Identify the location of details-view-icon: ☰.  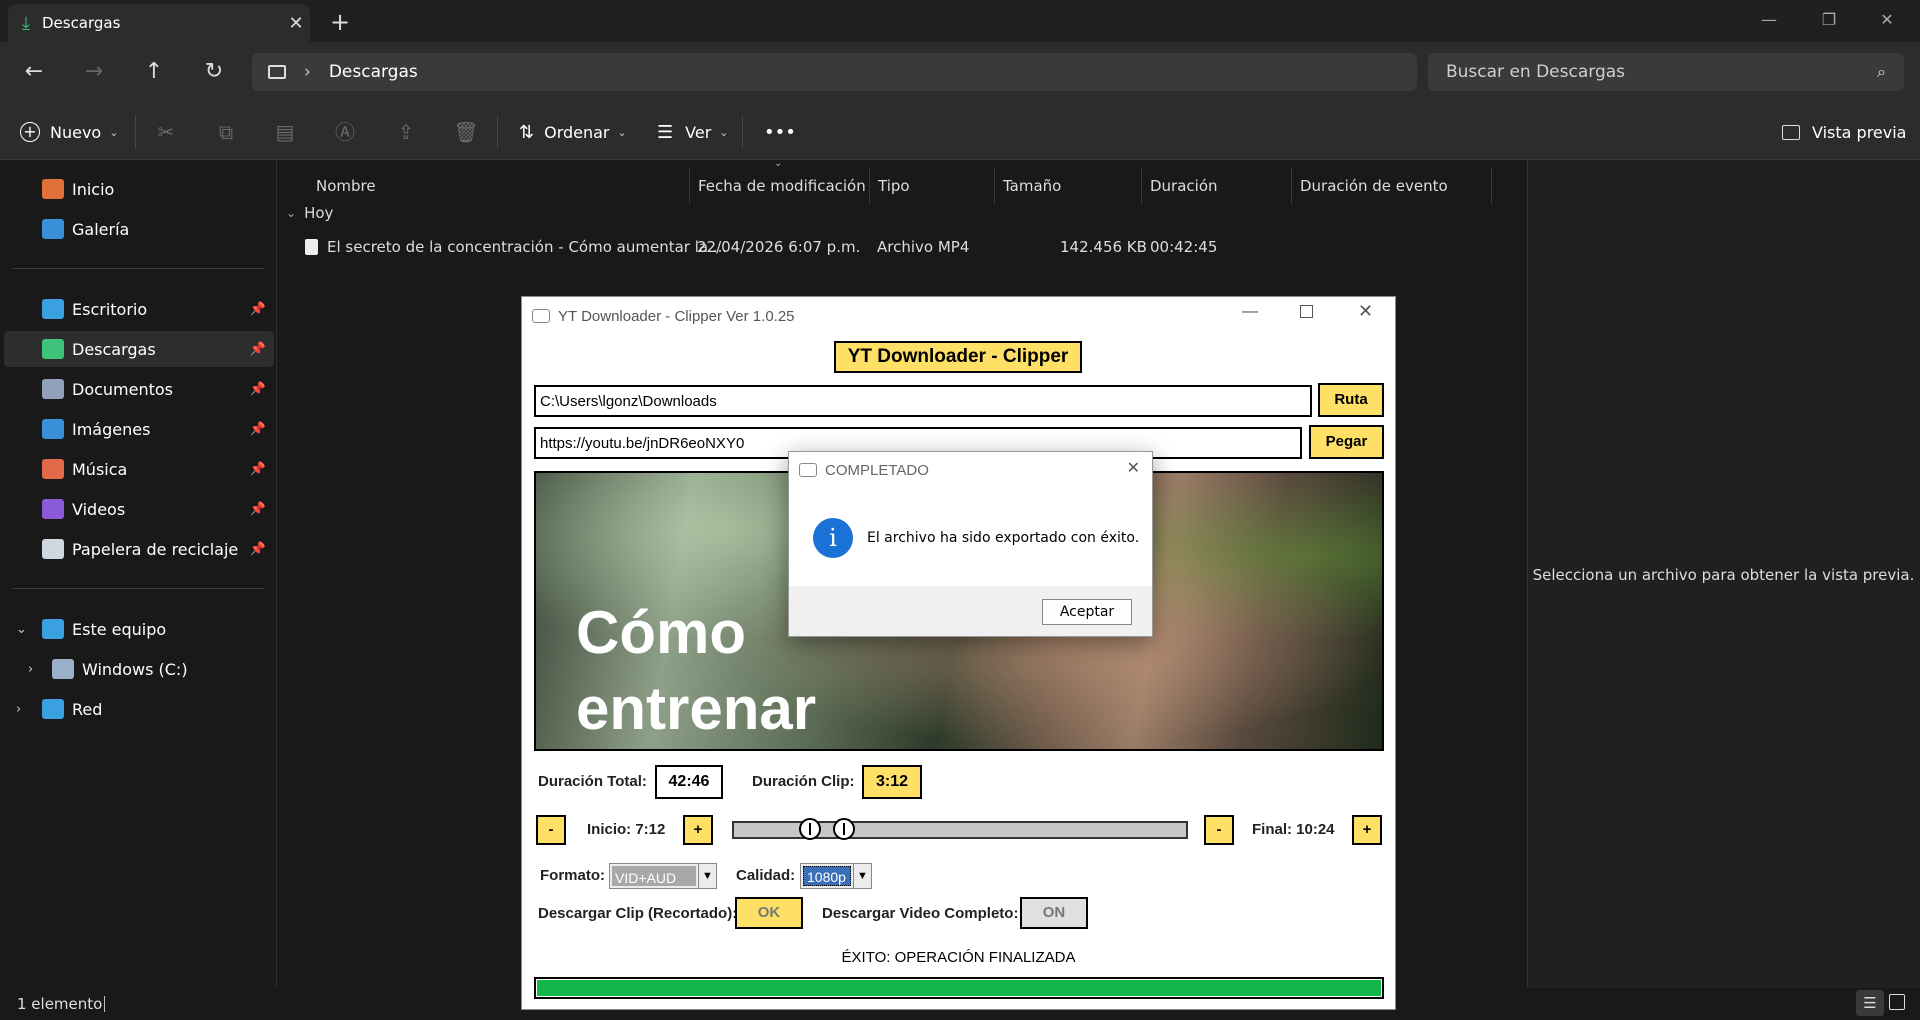
(1870, 1003).